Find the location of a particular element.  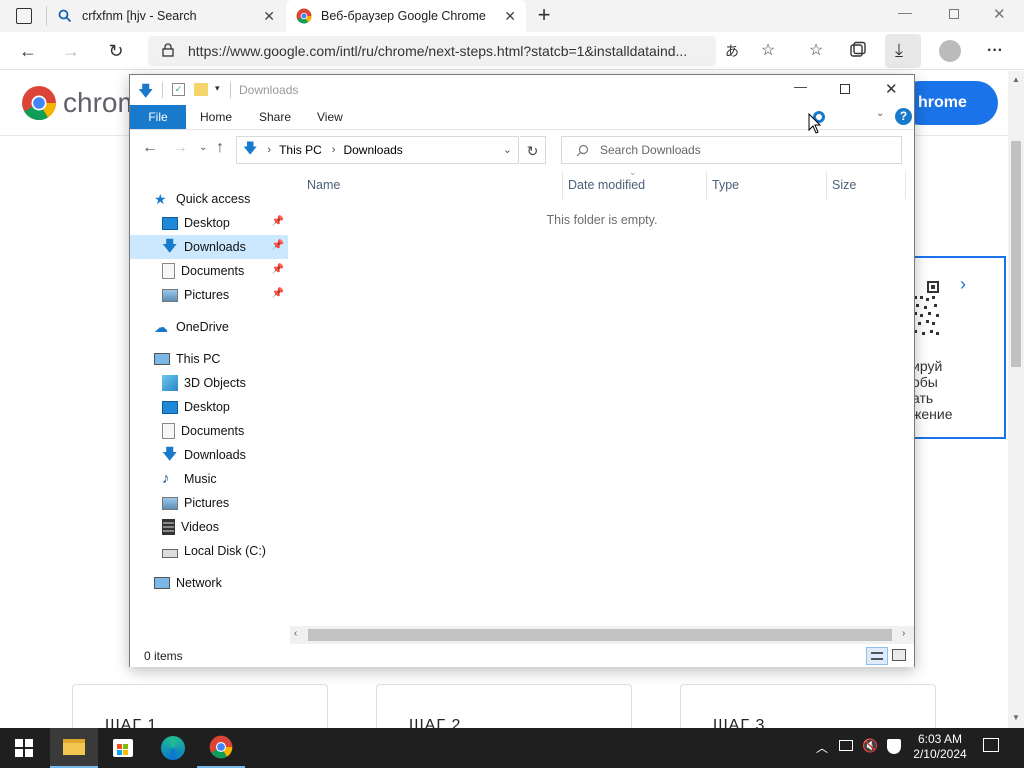

sidebar-item-music: ♪ Music is located at coordinates (209, 479).